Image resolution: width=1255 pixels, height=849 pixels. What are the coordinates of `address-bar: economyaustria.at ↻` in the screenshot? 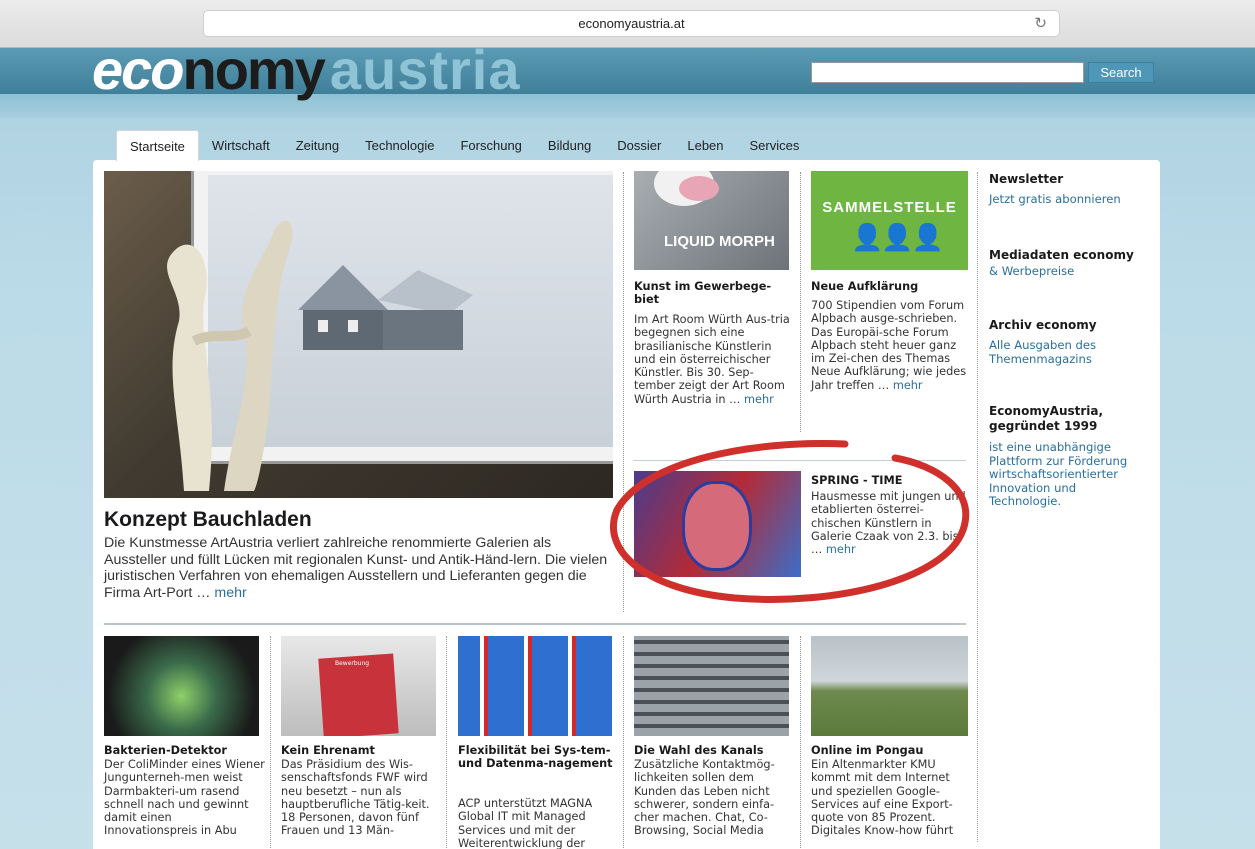 It's located at (631, 23).